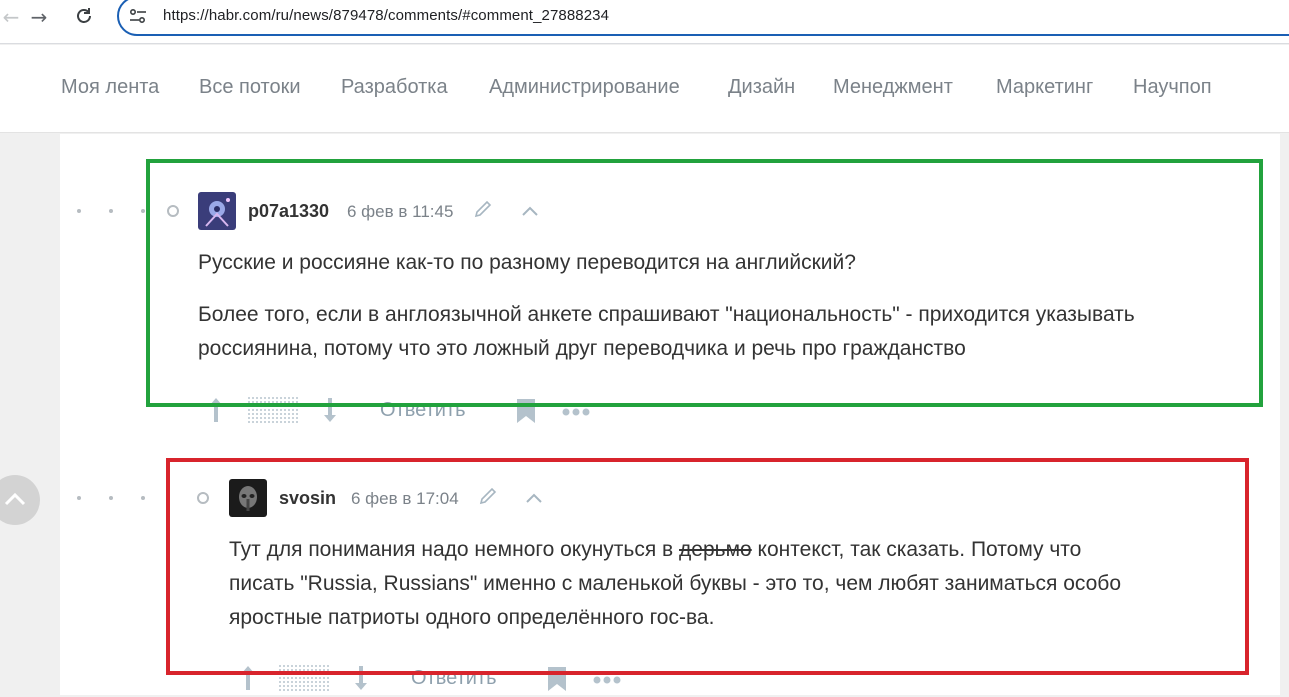 Image resolution: width=1289 pixels, height=697 pixels. I want to click on chevron-up-icon, so click(15, 499).